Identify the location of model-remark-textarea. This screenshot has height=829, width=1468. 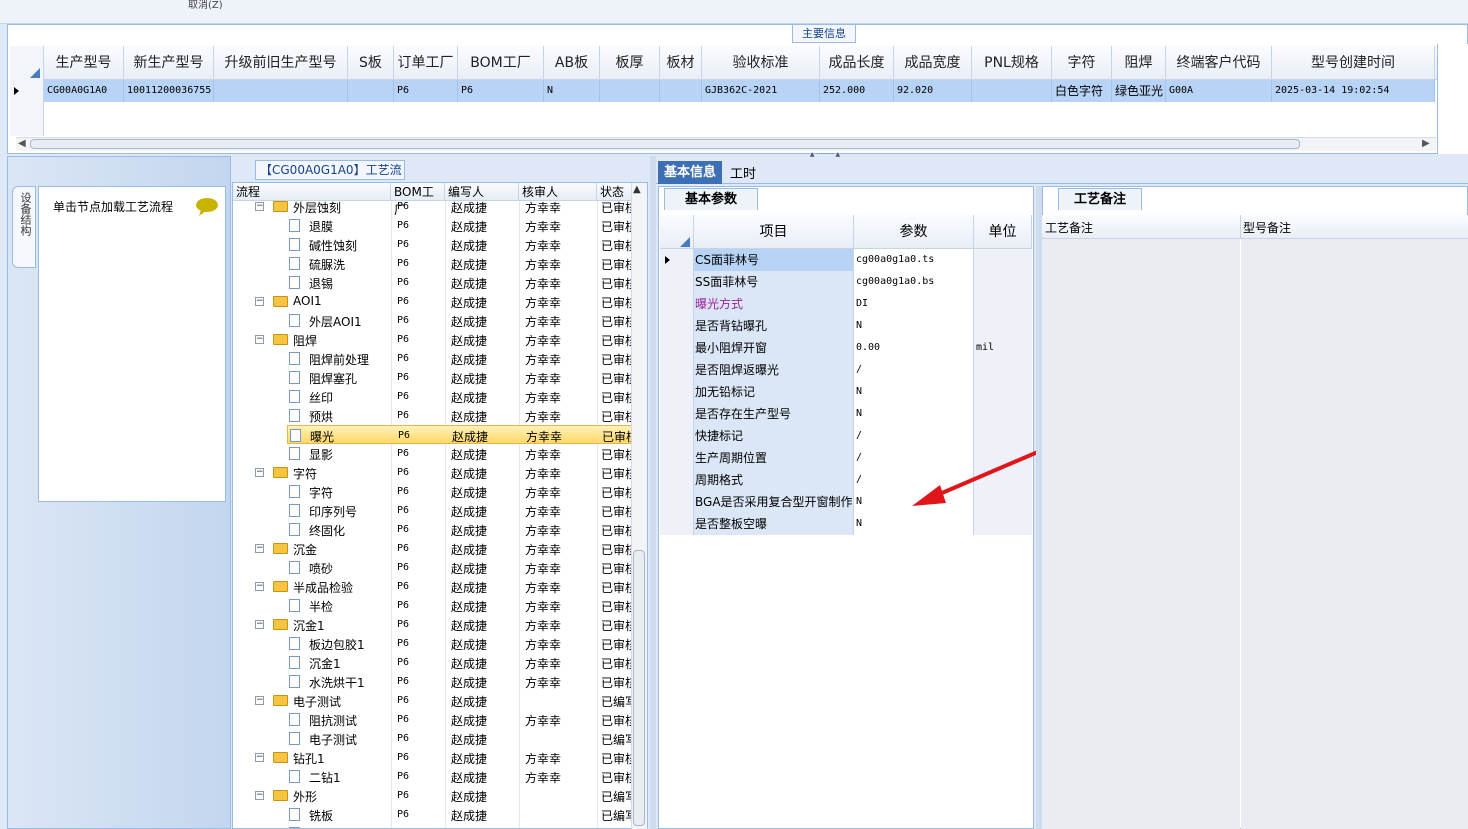
(1354, 534).